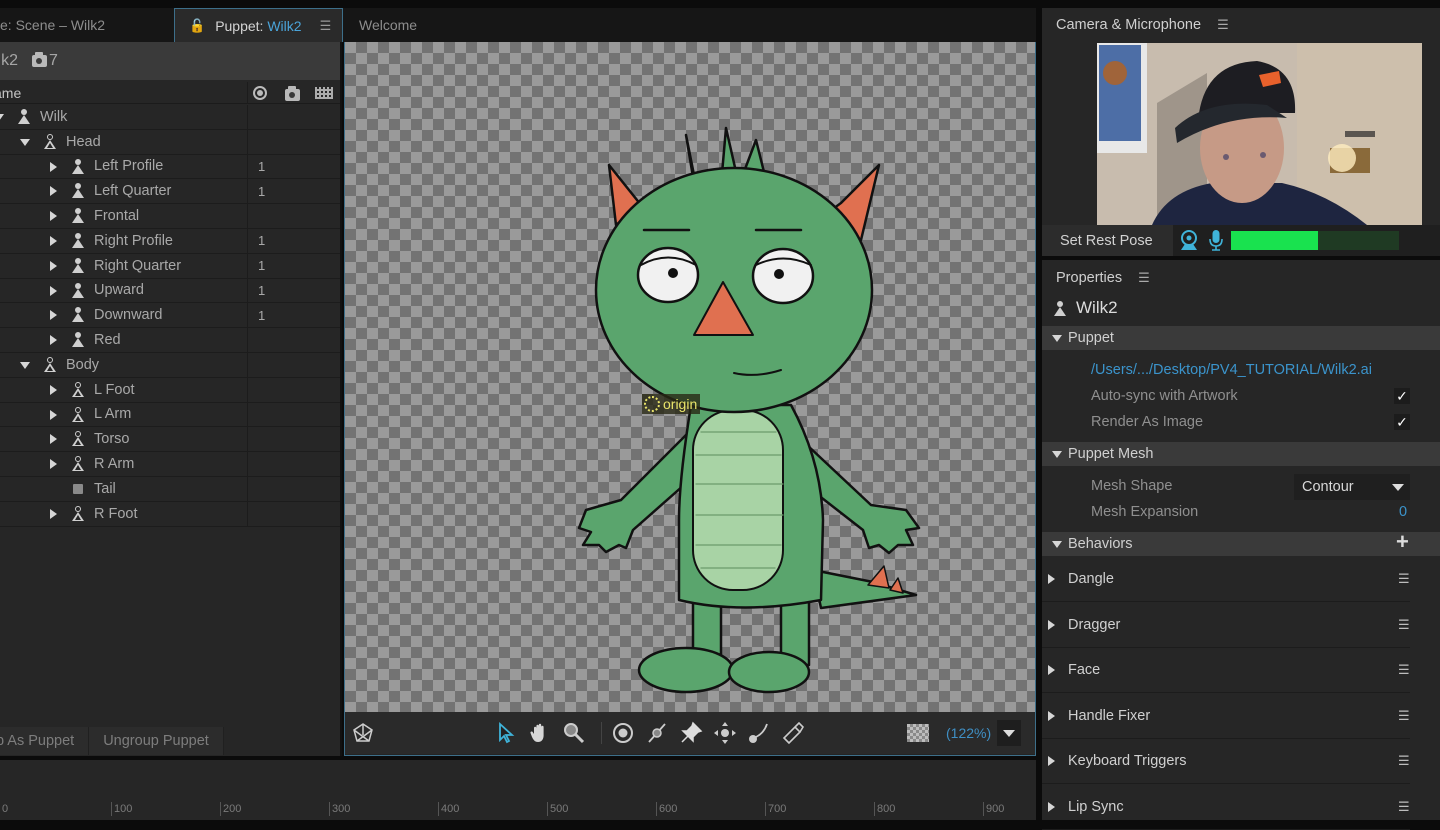 The height and width of the screenshot is (830, 1440). Describe the element at coordinates (156, 741) in the screenshot. I see `ungroup-puppet-button: Ungroup Puppet` at that location.